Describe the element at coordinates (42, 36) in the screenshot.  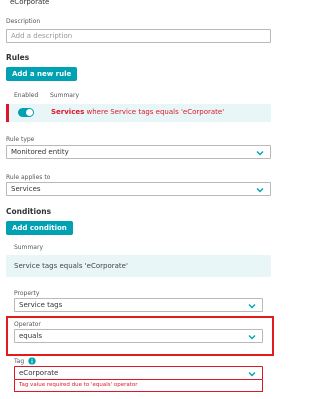
I see `description-placeholder: Add a description` at that location.